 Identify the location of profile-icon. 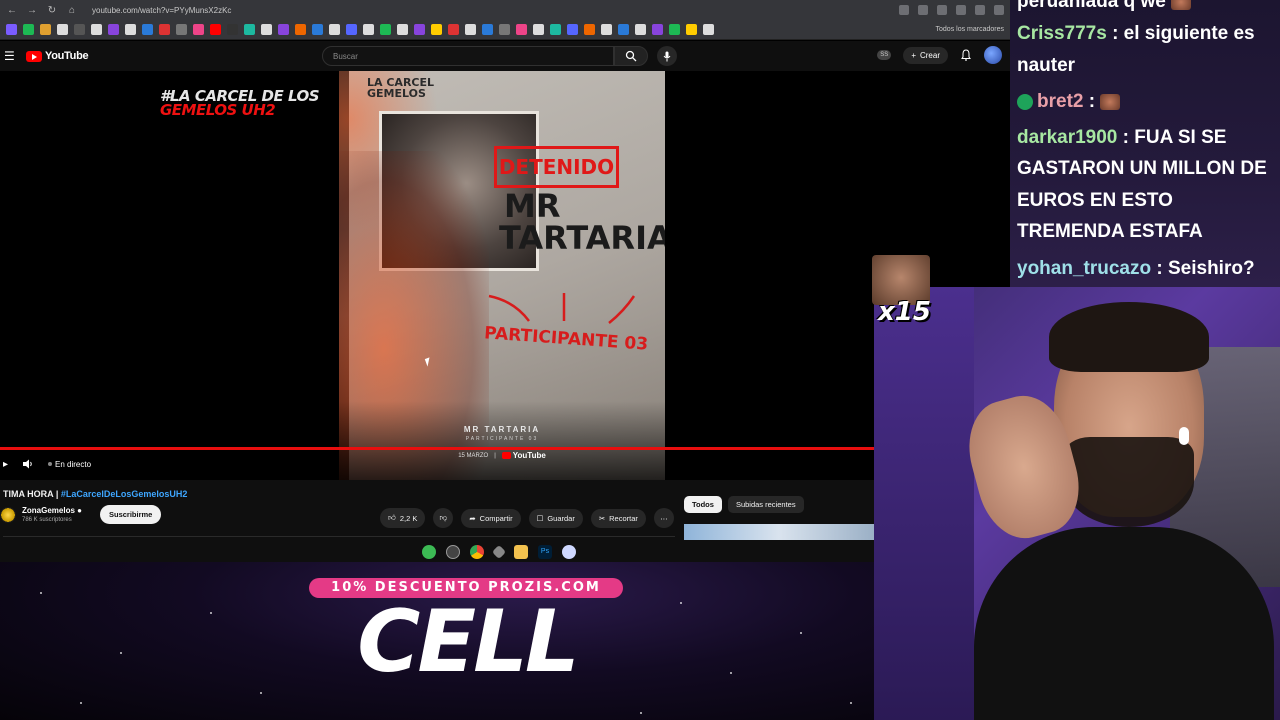
(999, 10).